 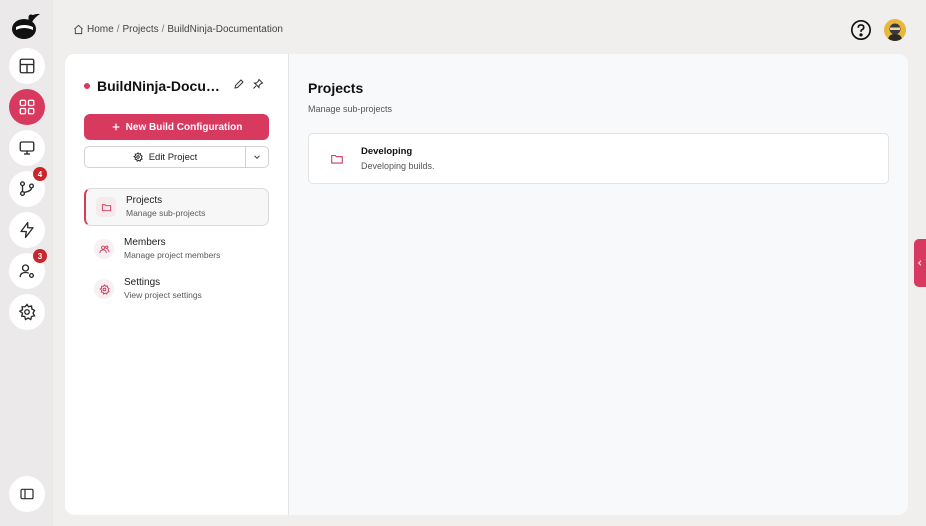 What do you see at coordinates (163, 295) in the screenshot?
I see `nav-item-subtitle: View project settings` at bounding box center [163, 295].